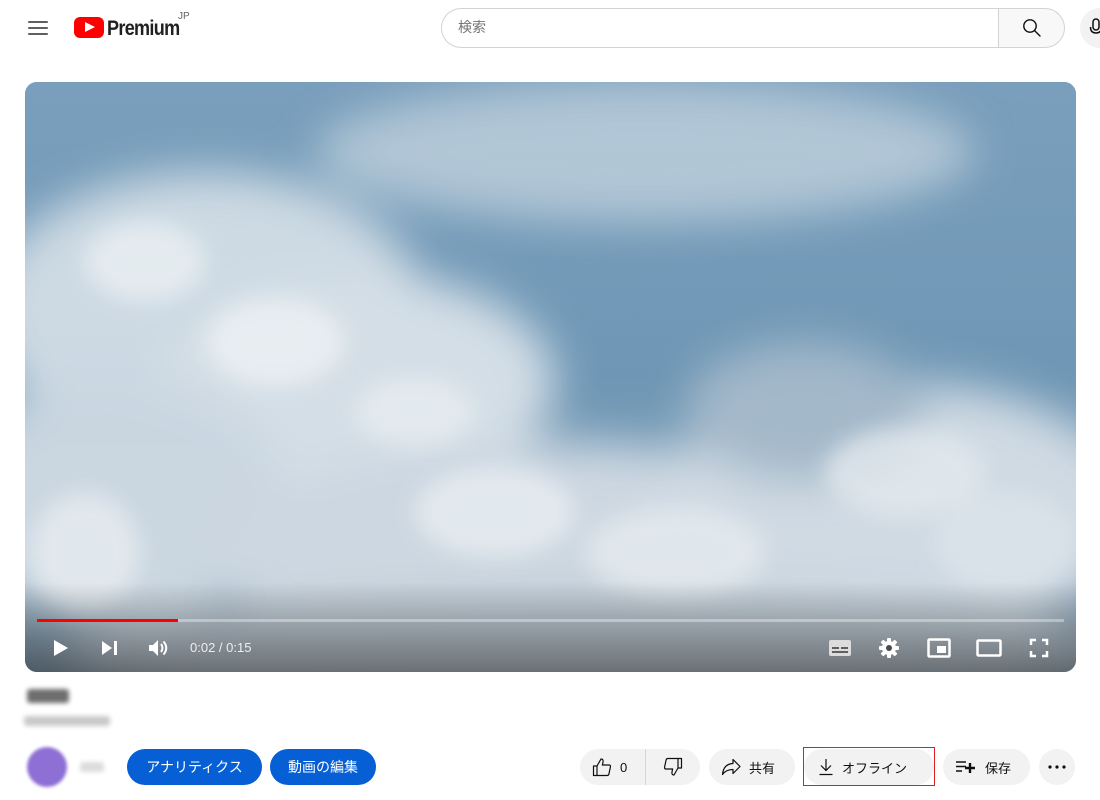 The height and width of the screenshot is (800, 1100). I want to click on subtitles-icon, so click(840, 648).